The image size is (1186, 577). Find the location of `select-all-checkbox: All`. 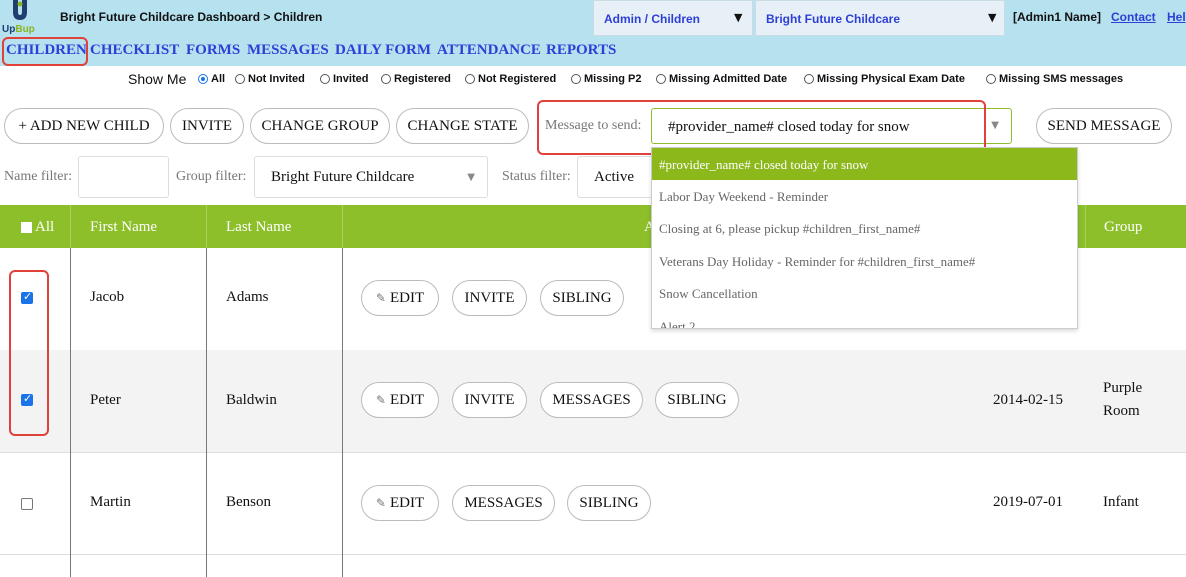

select-all-checkbox: All is located at coordinates (37, 227).